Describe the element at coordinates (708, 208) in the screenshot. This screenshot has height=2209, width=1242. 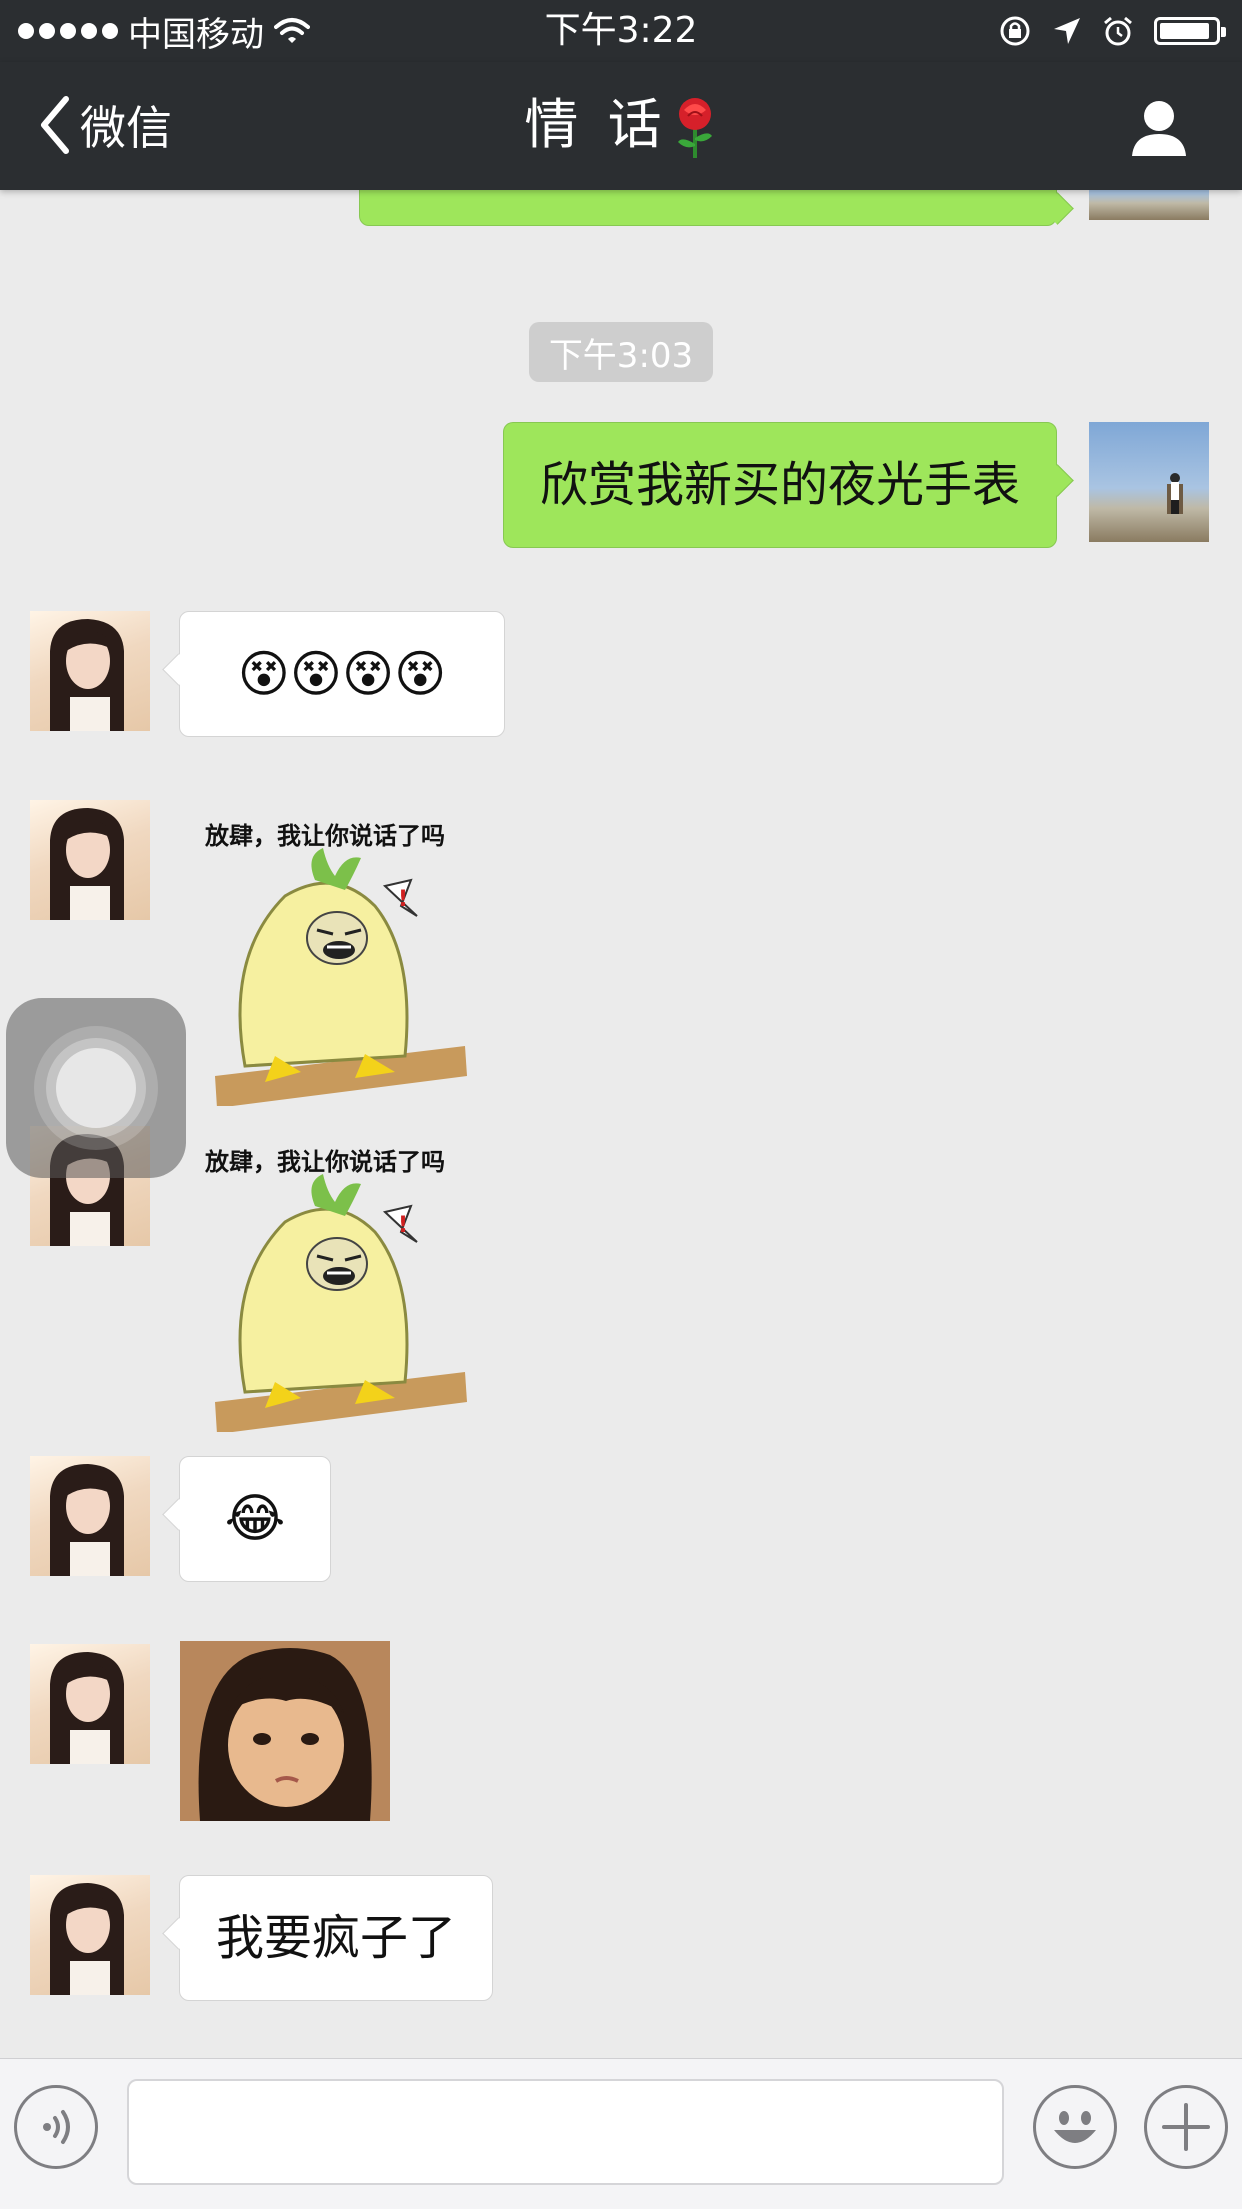
I see `message-bubble-partial` at that location.